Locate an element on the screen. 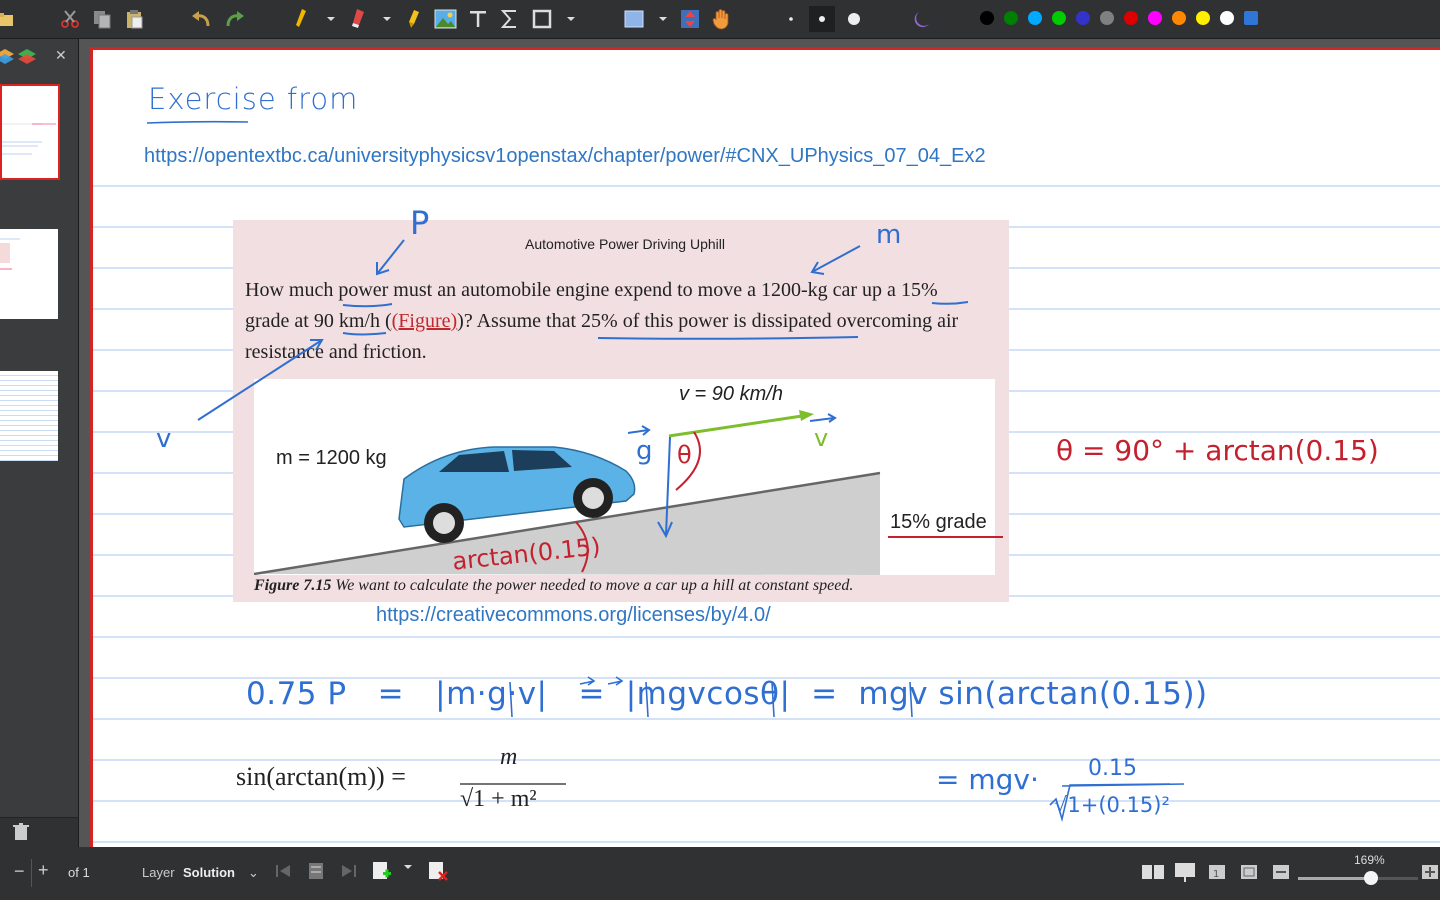 This screenshot has height=900, width=1440. presentation-view-icon is located at coordinates (1185, 873).